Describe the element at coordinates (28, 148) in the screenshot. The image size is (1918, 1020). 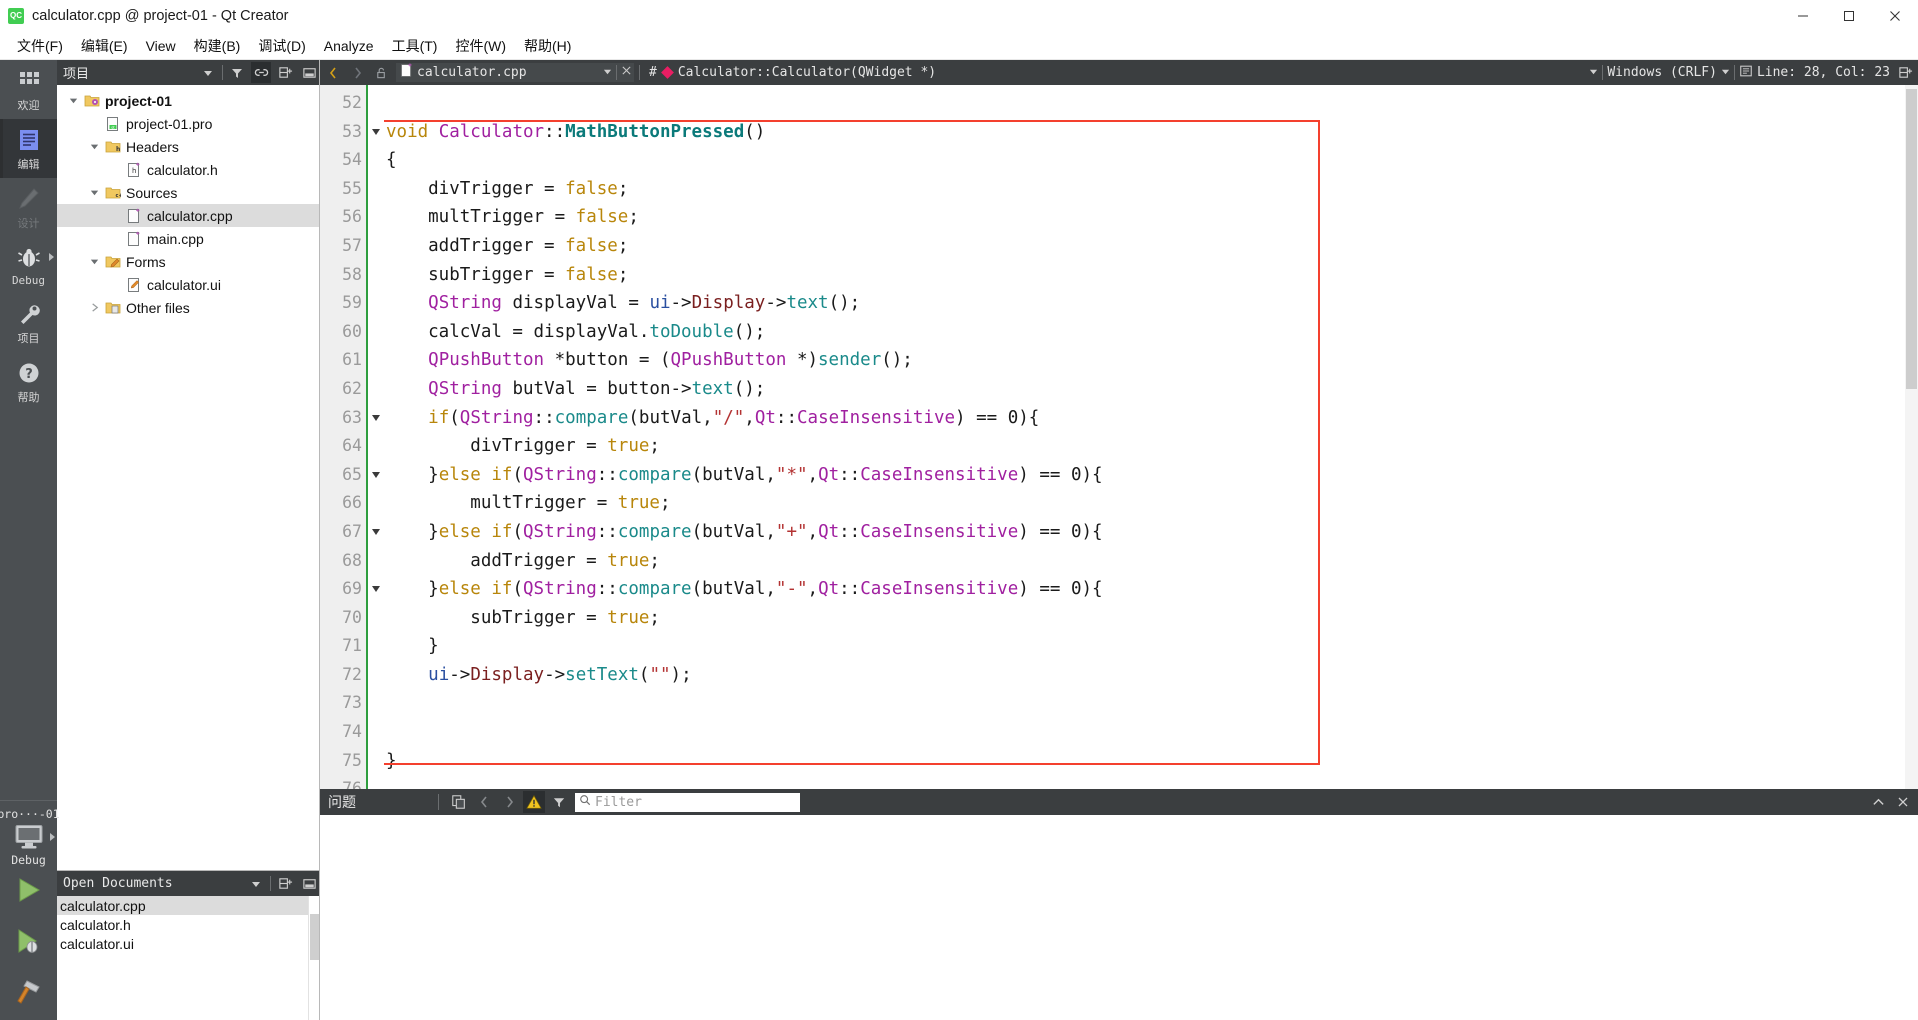
I see `mode-编辑: 编辑` at that location.